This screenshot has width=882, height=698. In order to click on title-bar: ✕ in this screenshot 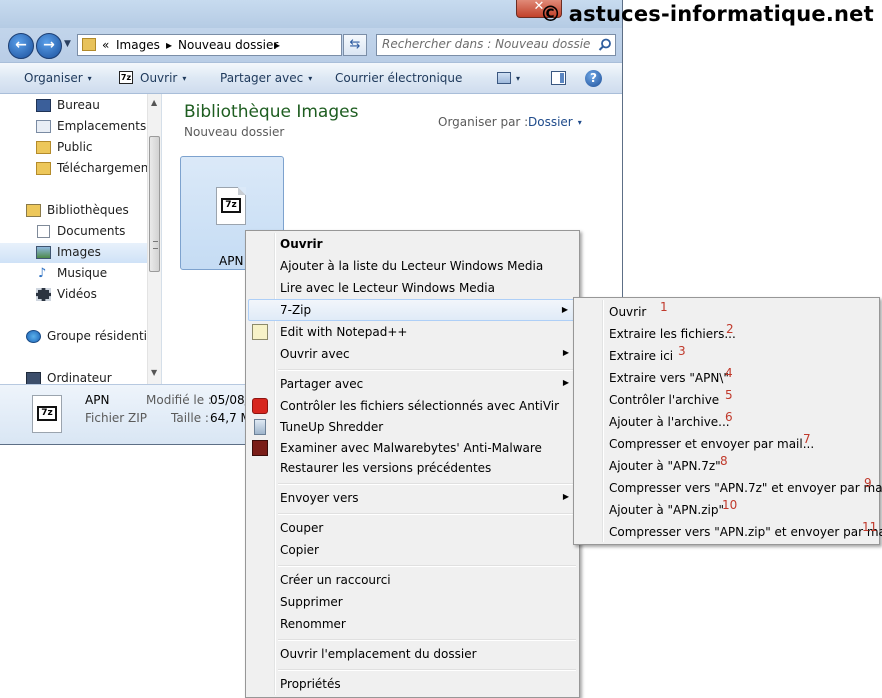, I will do `click(311, 14)`.